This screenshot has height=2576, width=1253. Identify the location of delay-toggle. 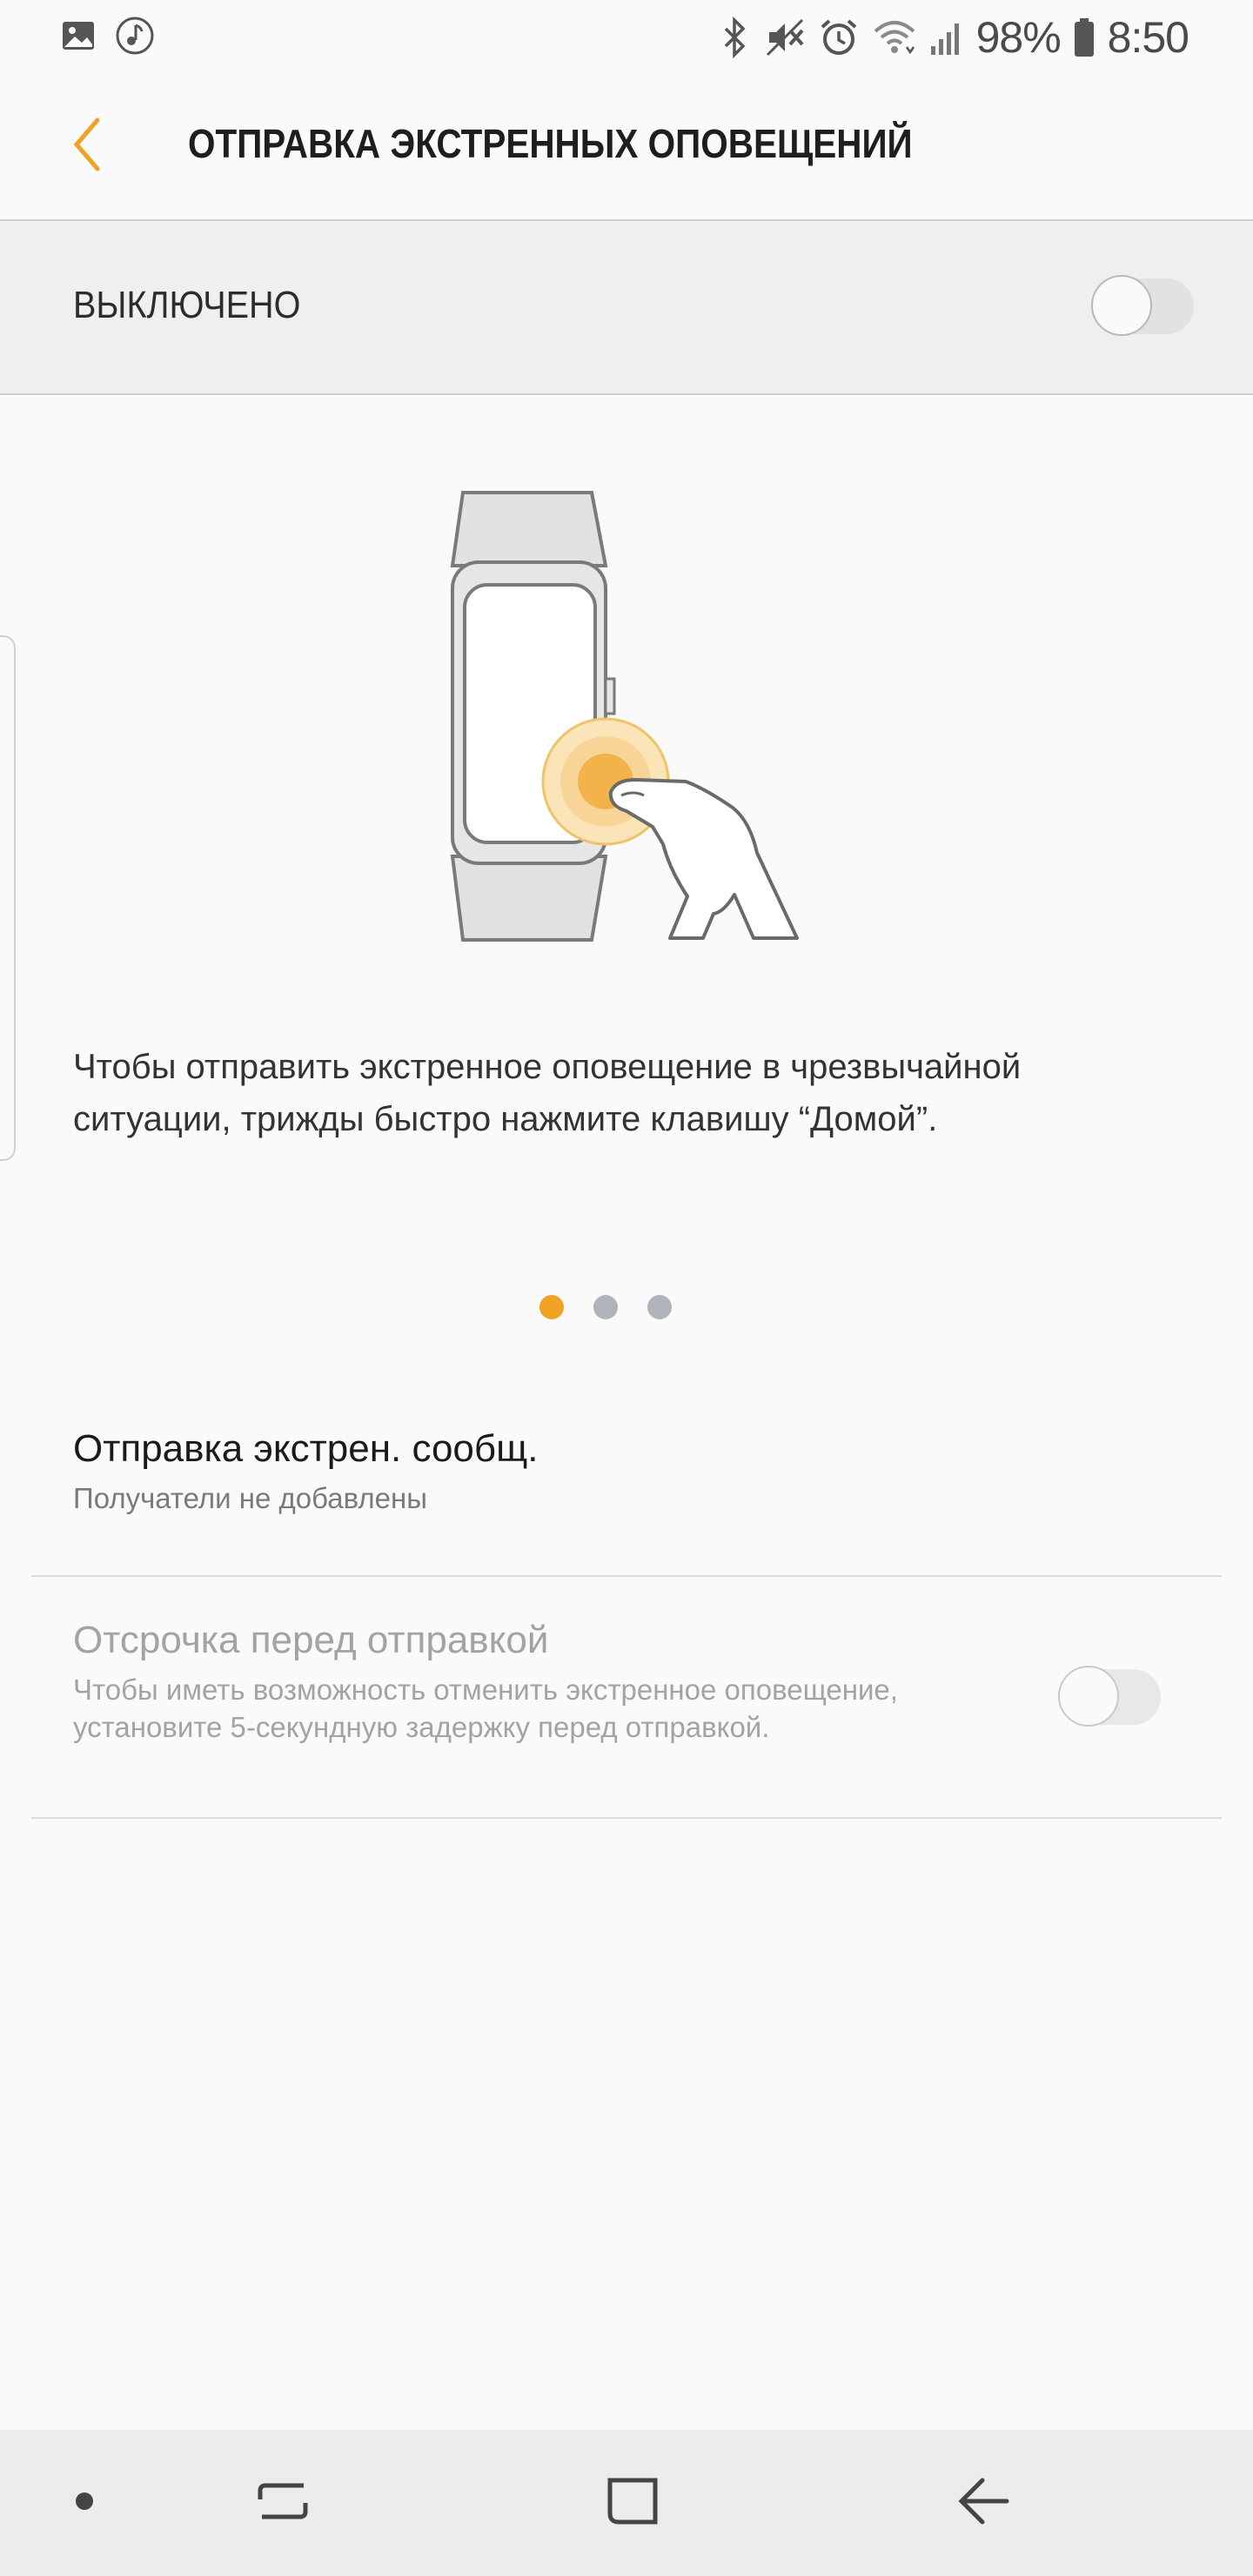
(1109, 1696).